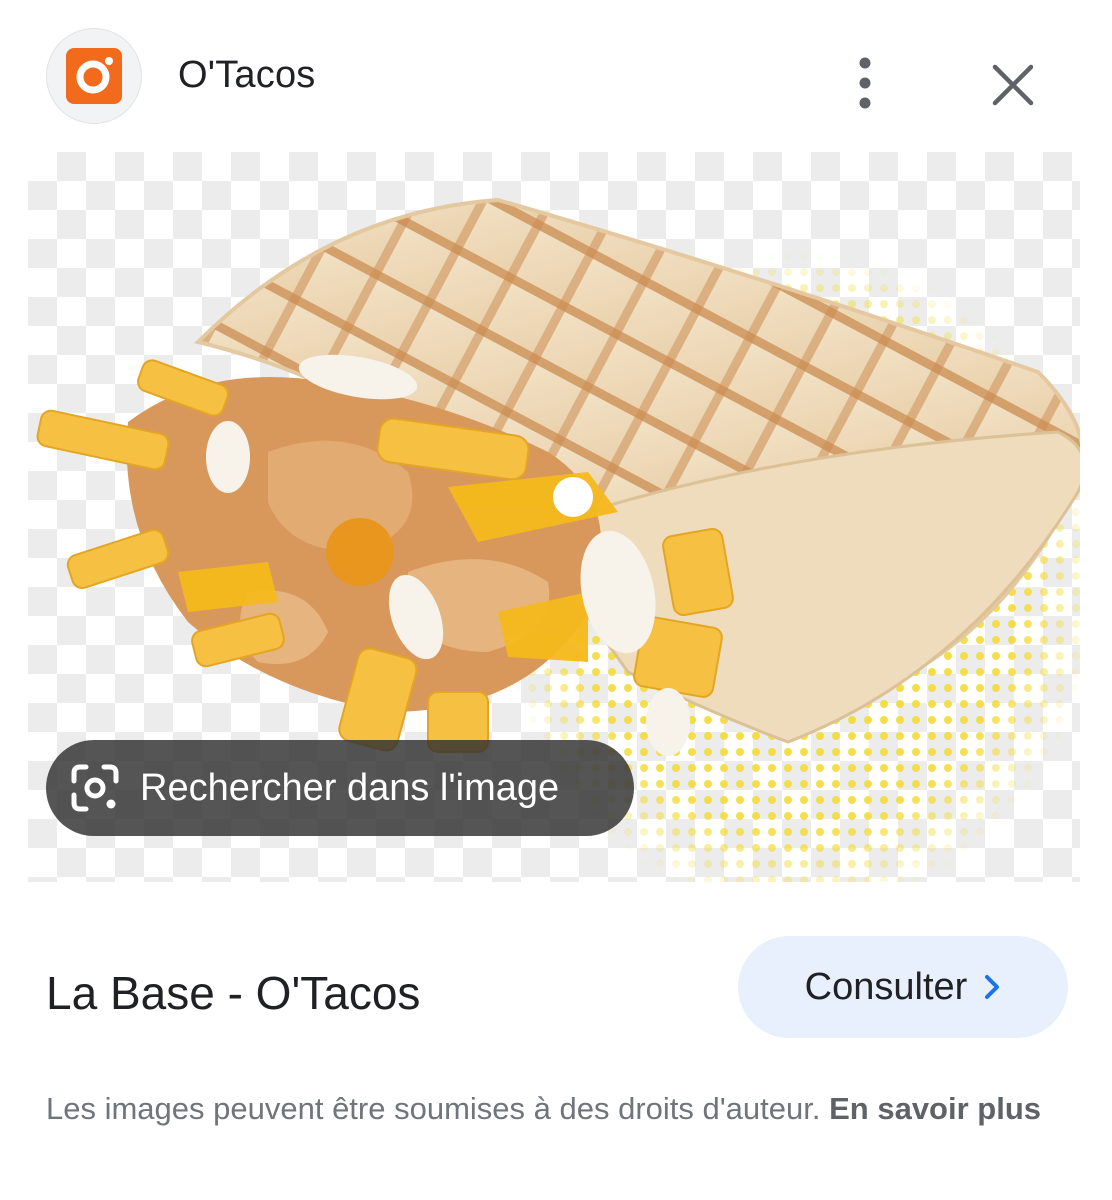  I want to click on close-button, so click(1013, 85).